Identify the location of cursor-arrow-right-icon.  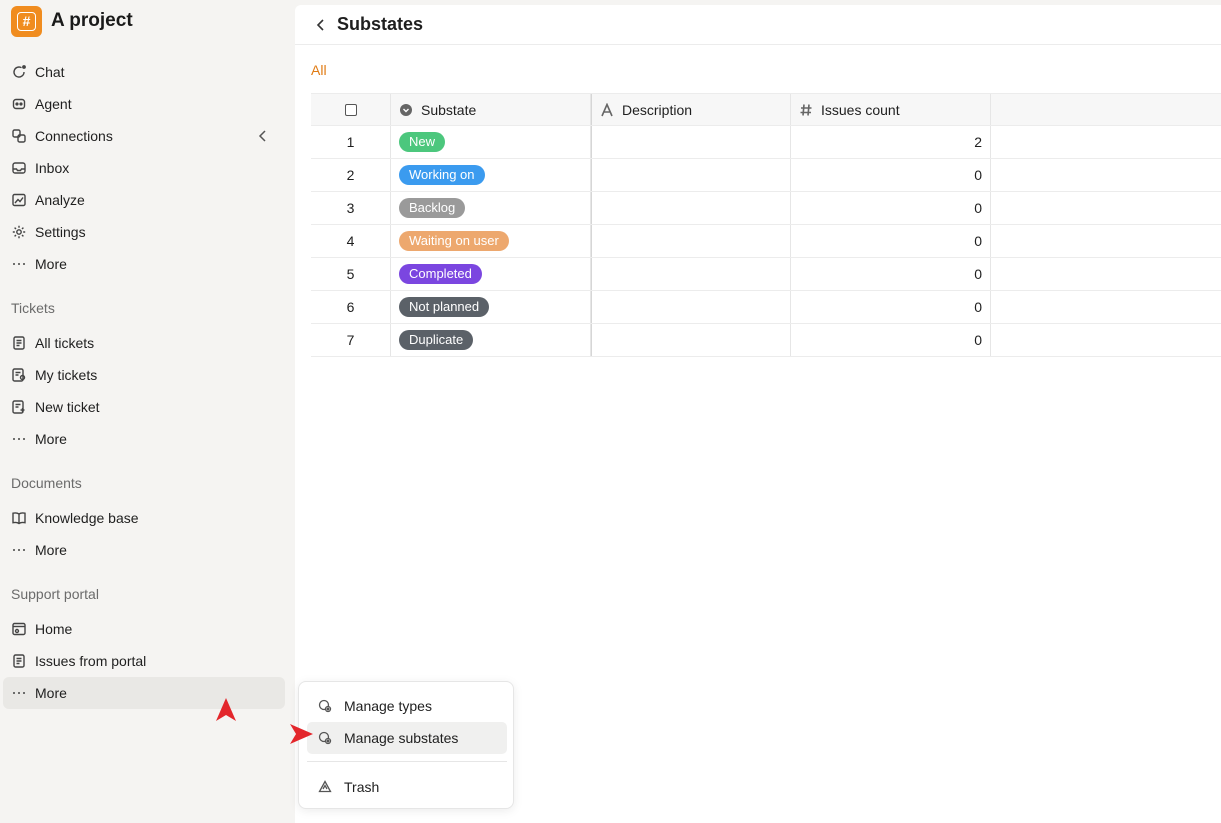
(301, 734).